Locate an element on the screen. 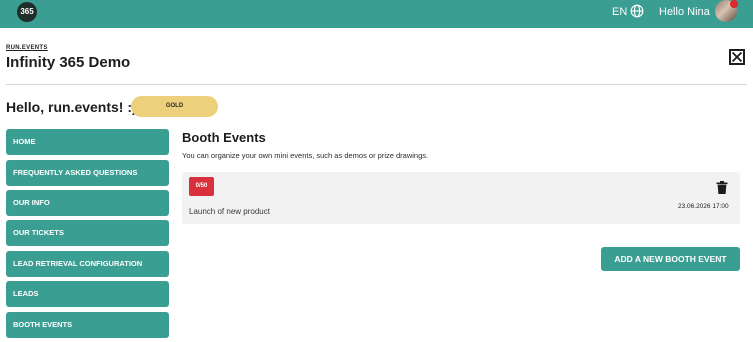  user-greeting: Hello Nina is located at coordinates (684, 12).